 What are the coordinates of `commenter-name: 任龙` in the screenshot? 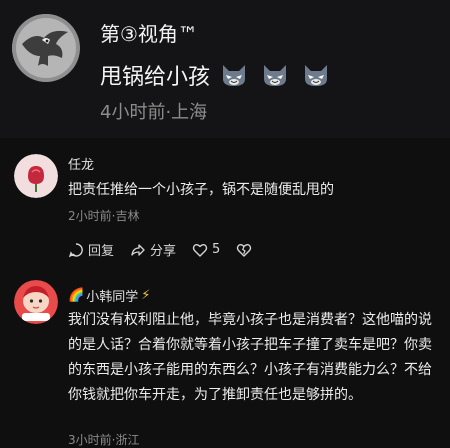 It's located at (81, 163).